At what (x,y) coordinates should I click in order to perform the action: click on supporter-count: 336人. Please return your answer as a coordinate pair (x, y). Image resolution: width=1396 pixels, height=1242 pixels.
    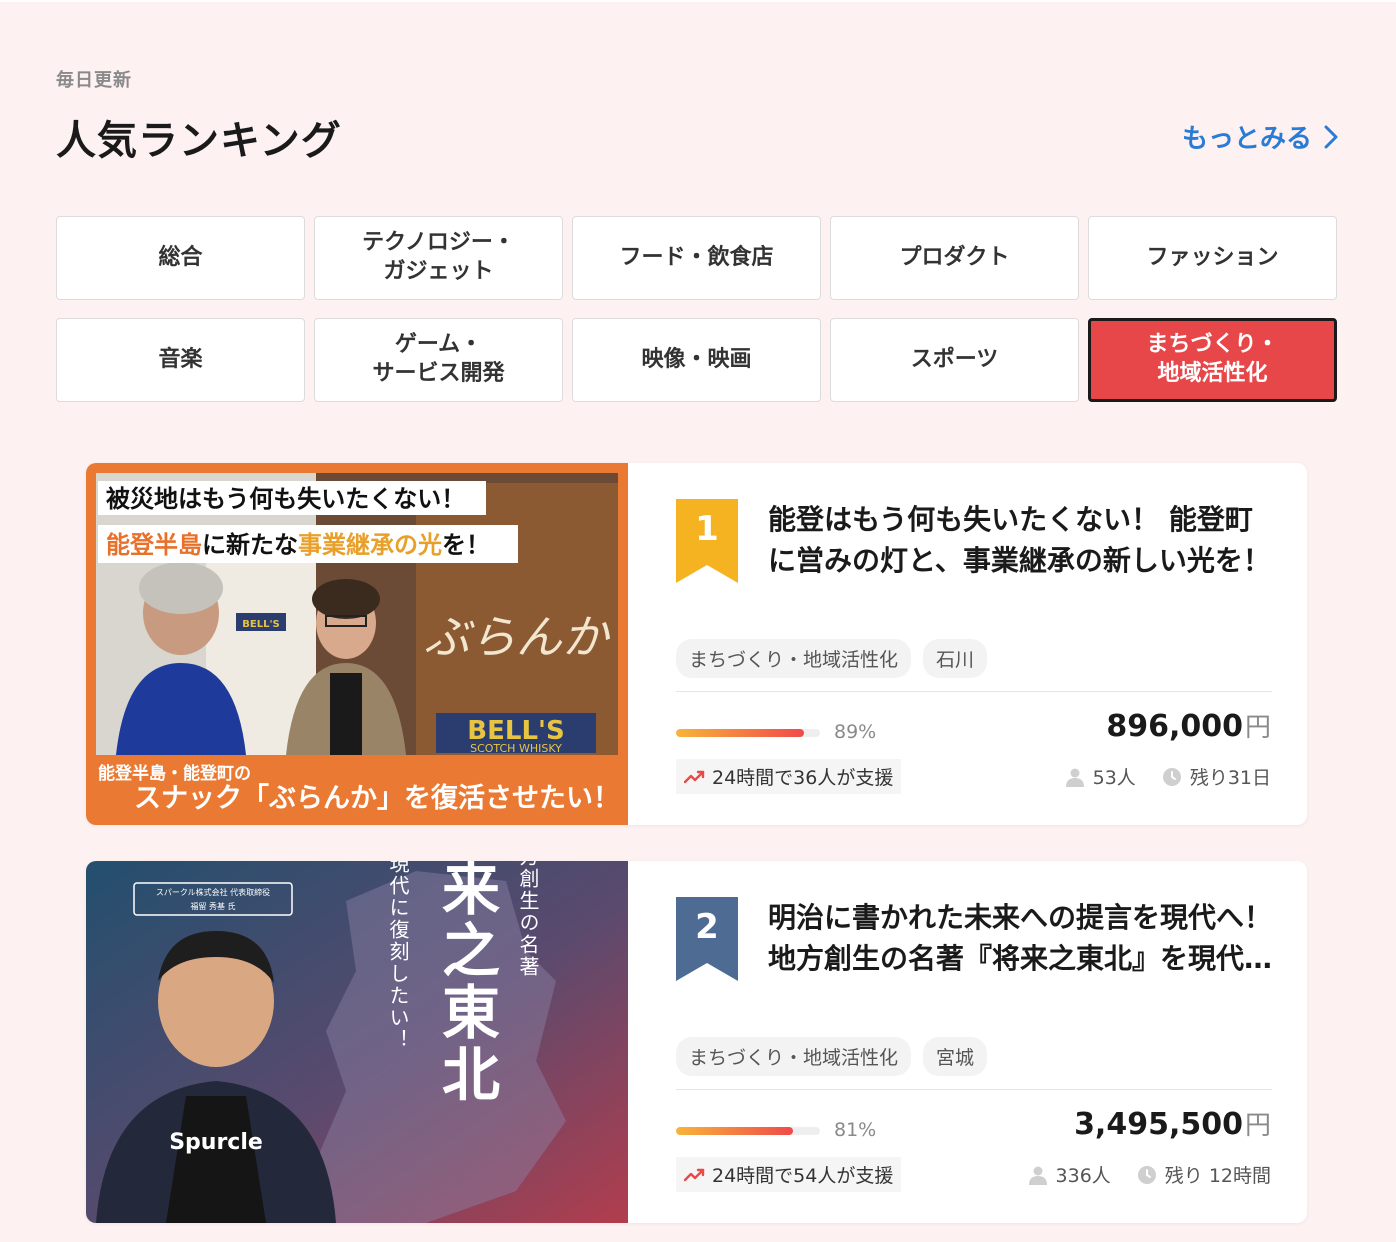
    Looking at the image, I should click on (1083, 1176).